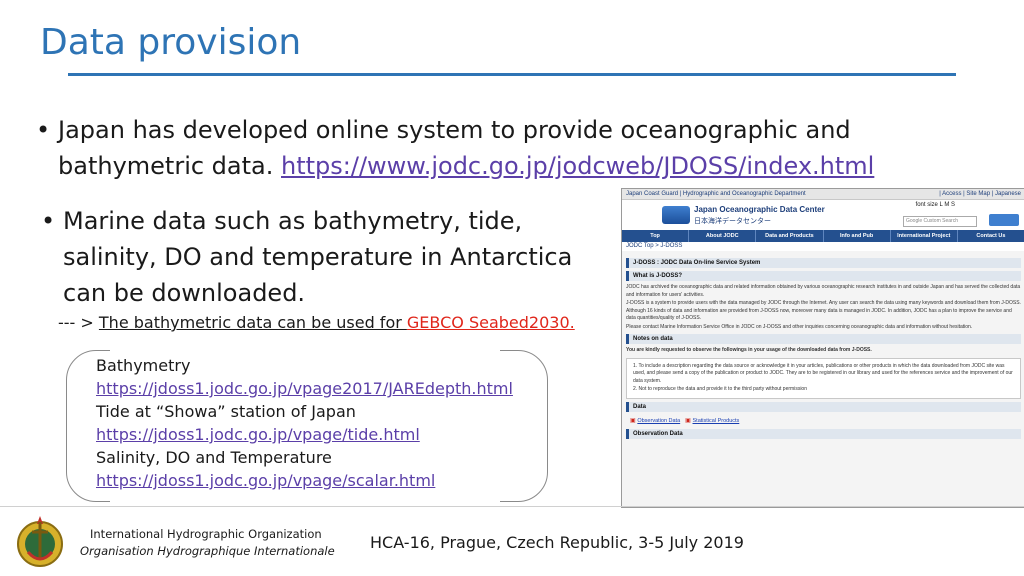  I want to click on jodc-logo-icon, so click(676, 215).